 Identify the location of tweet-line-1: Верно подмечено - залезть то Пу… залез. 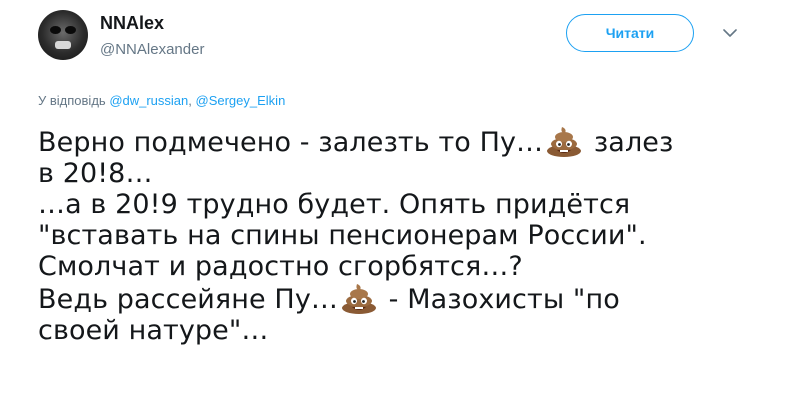
(408, 141).